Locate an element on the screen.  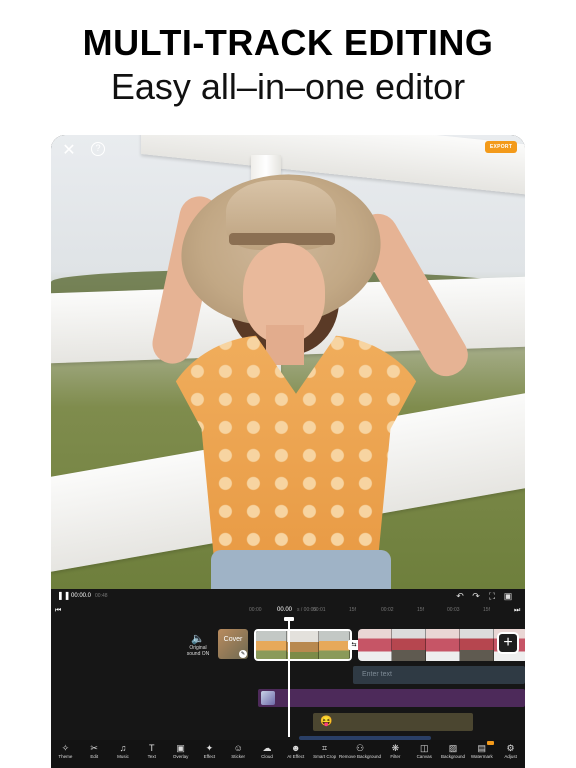
toolbar-smart-crop: ⌗ Smart Crop is located at coordinates (324, 754).